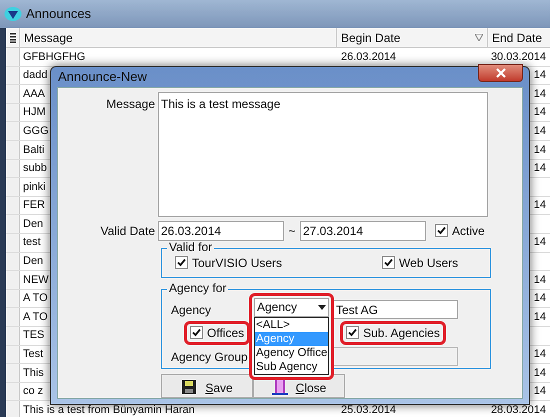 This screenshot has width=550, height=417. Describe the element at coordinates (34, 186) in the screenshot. I see `message-cell: pinki` at that location.